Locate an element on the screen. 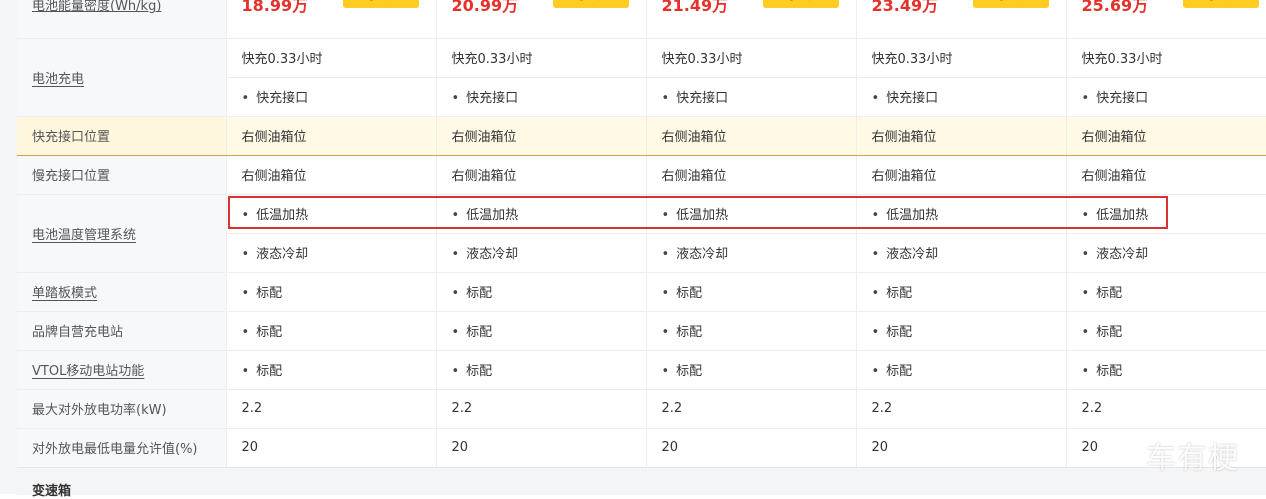 The height and width of the screenshot is (499, 1266). spec-row-max-discharge: 最大对外放电功率(kW) 2.2 2.2 2.2 2.2 2.2 is located at coordinates (641, 409).